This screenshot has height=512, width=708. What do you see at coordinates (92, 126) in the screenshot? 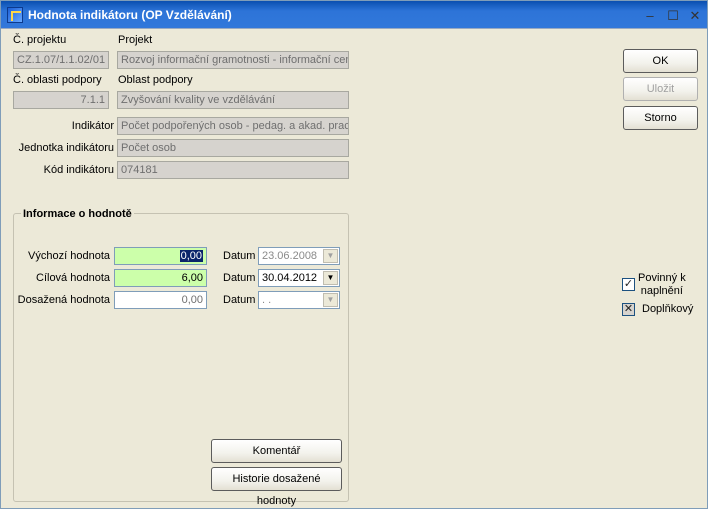
I see `indikator-label: Indikátor` at bounding box center [92, 126].